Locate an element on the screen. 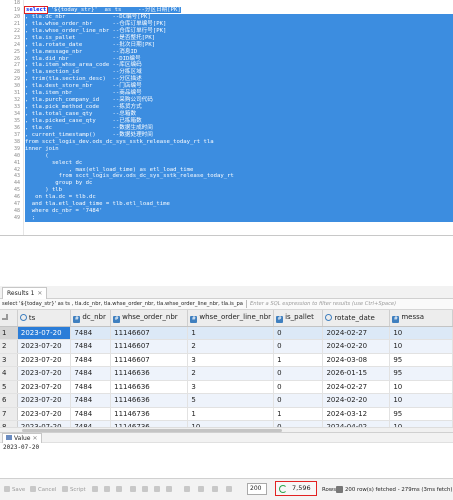  grid-corner is located at coordinates (9, 318).